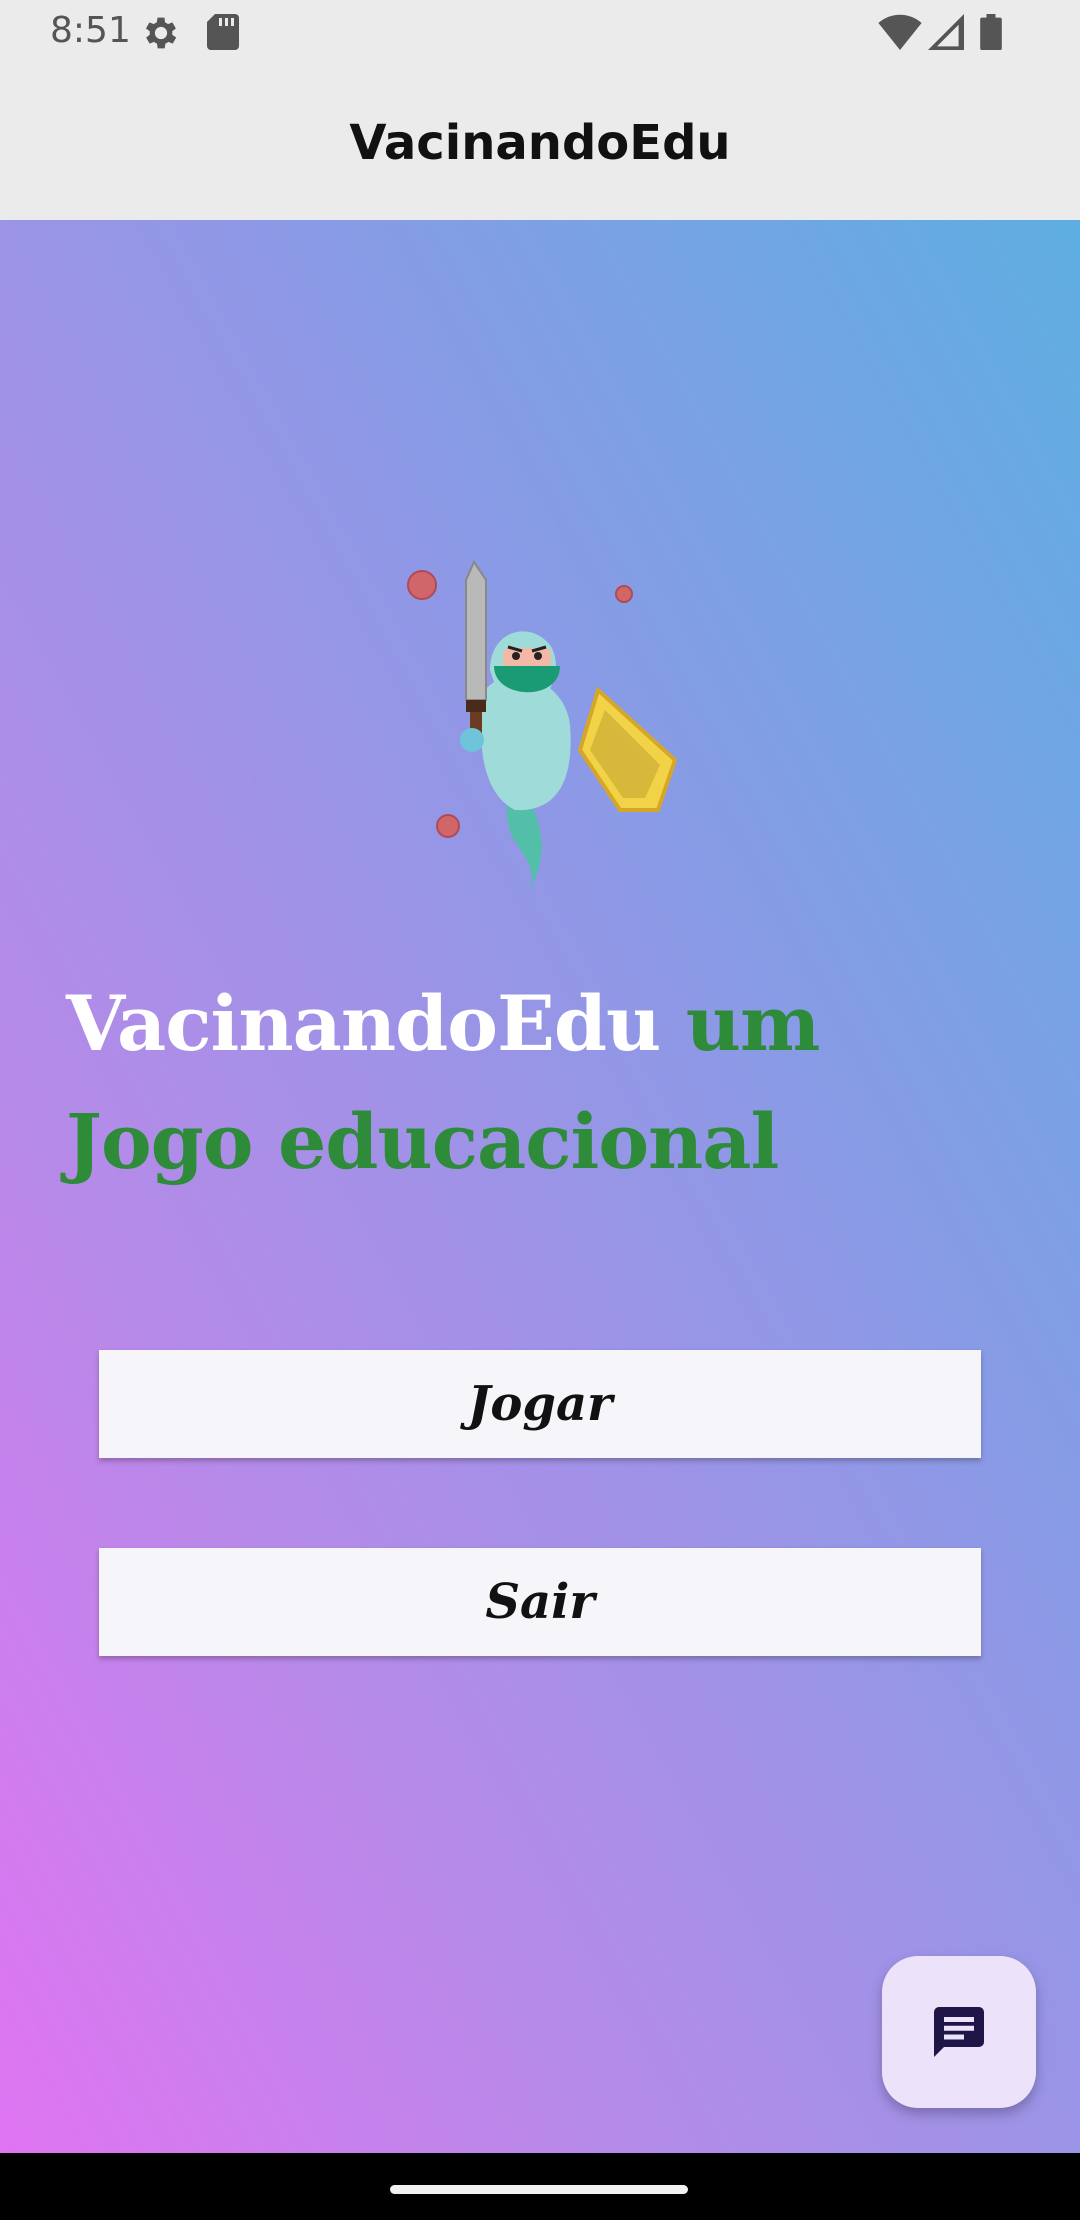 The height and width of the screenshot is (2220, 1080). What do you see at coordinates (90, 30) in the screenshot?
I see `status-time: 8:51` at bounding box center [90, 30].